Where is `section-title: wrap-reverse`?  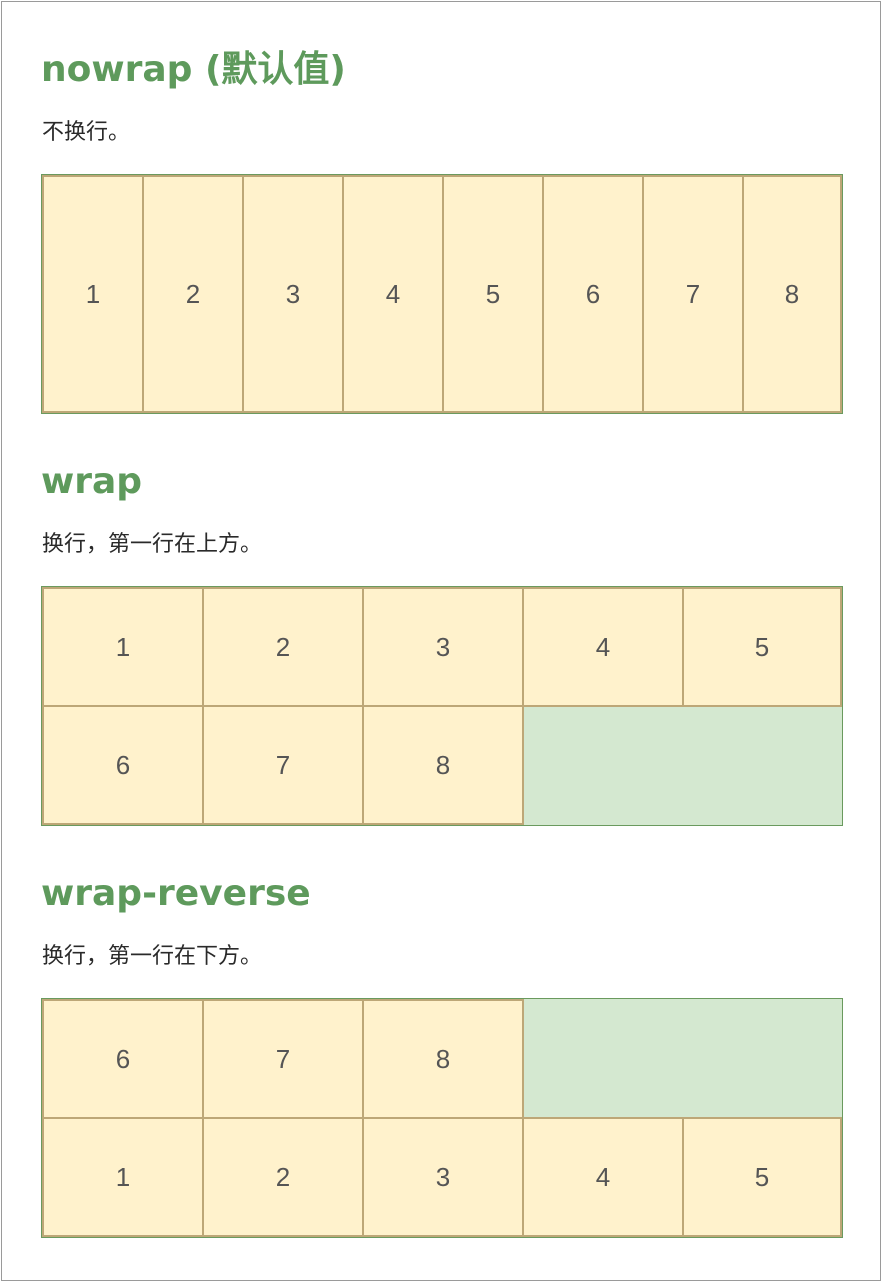 section-title: wrap-reverse is located at coordinates (176, 893).